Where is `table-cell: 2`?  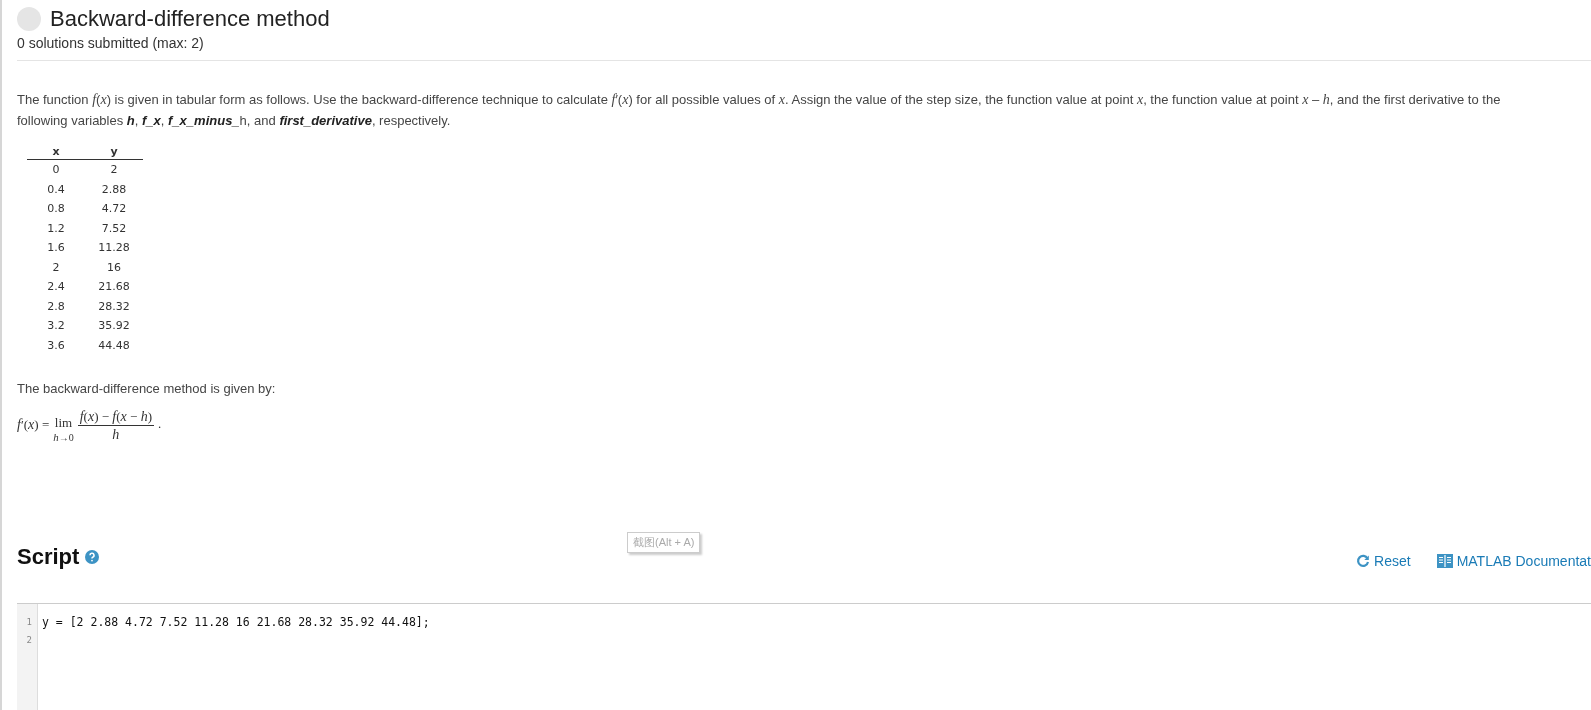
table-cell: 2 is located at coordinates (114, 169).